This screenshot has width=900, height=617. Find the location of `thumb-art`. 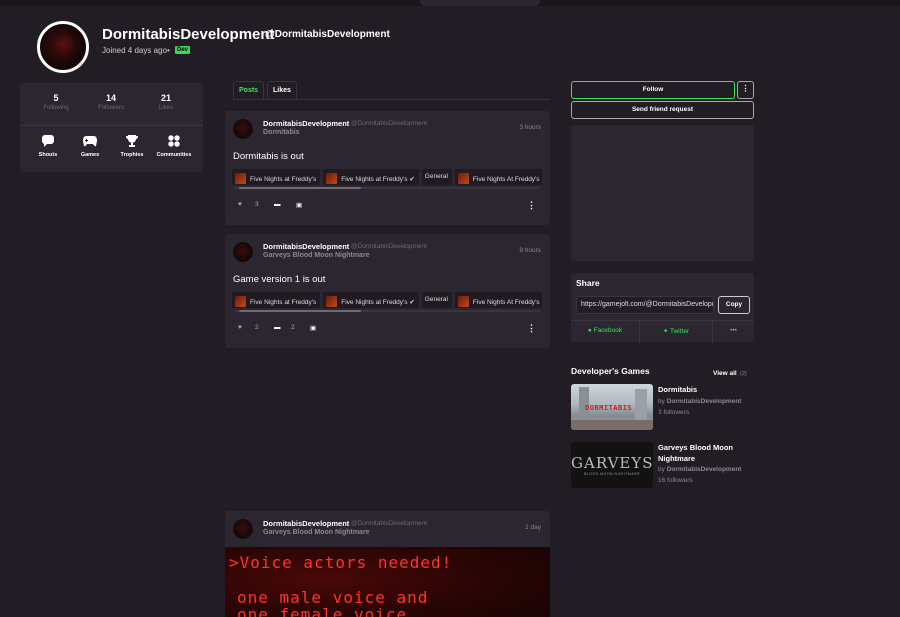

thumb-art is located at coordinates (612, 425).